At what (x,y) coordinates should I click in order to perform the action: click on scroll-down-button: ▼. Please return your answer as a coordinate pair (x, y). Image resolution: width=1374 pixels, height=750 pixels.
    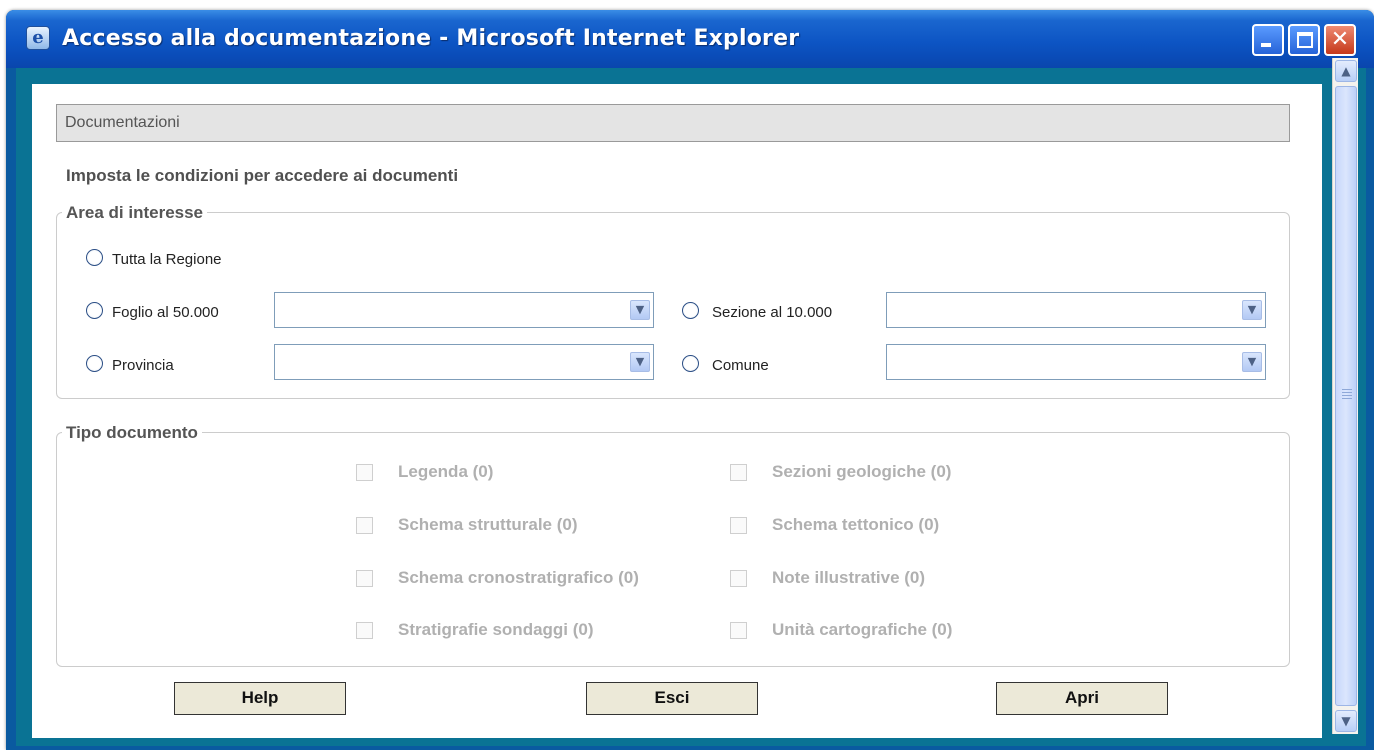
    Looking at the image, I should click on (1346, 721).